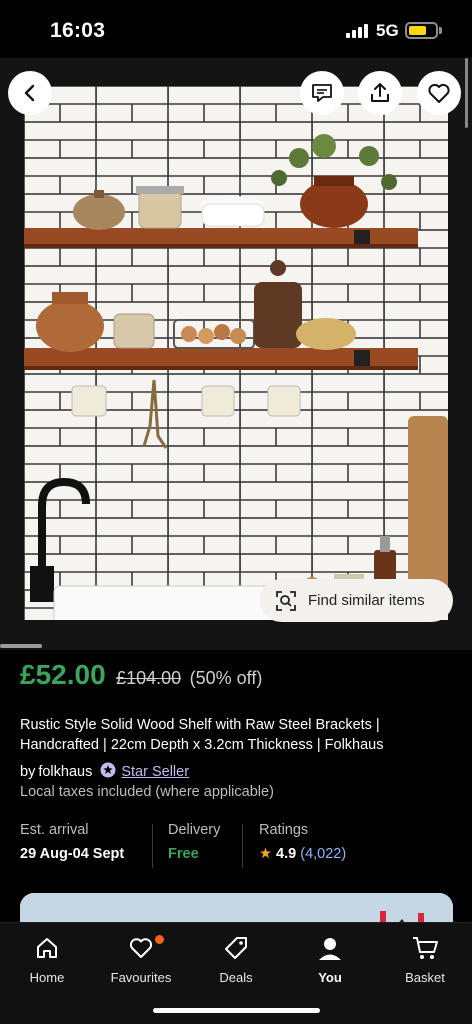  Describe the element at coordinates (425, 948) in the screenshot. I see `basket-icon` at that location.